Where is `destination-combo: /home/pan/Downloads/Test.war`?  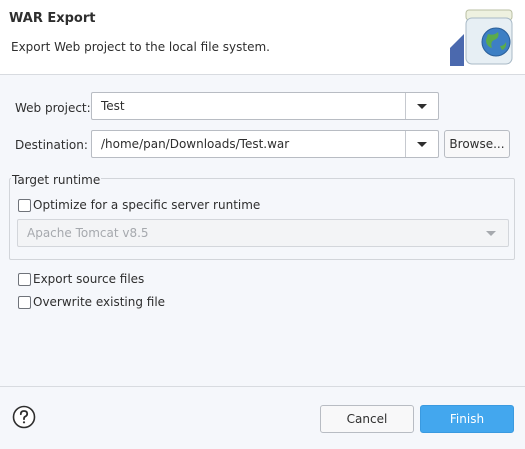 destination-combo: /home/pan/Downloads/Test.war is located at coordinates (265, 144).